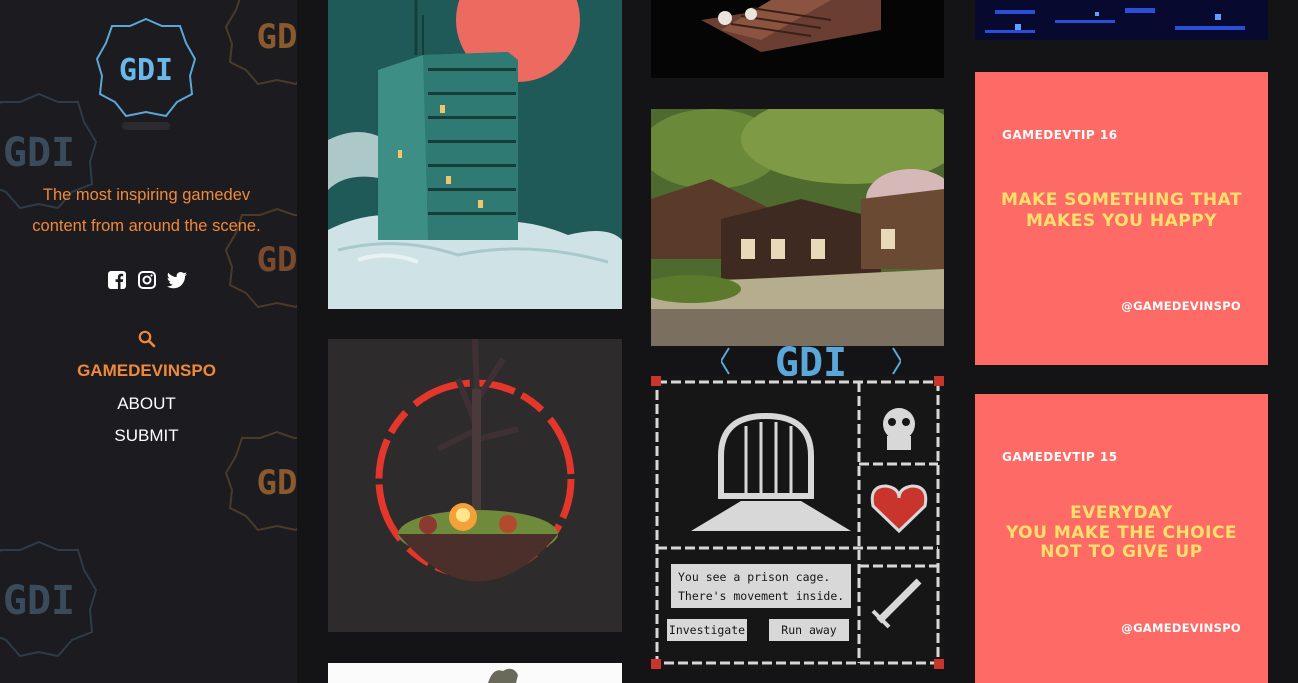 This screenshot has width=1298, height=683. I want to click on twitter-icon, so click(176, 280).